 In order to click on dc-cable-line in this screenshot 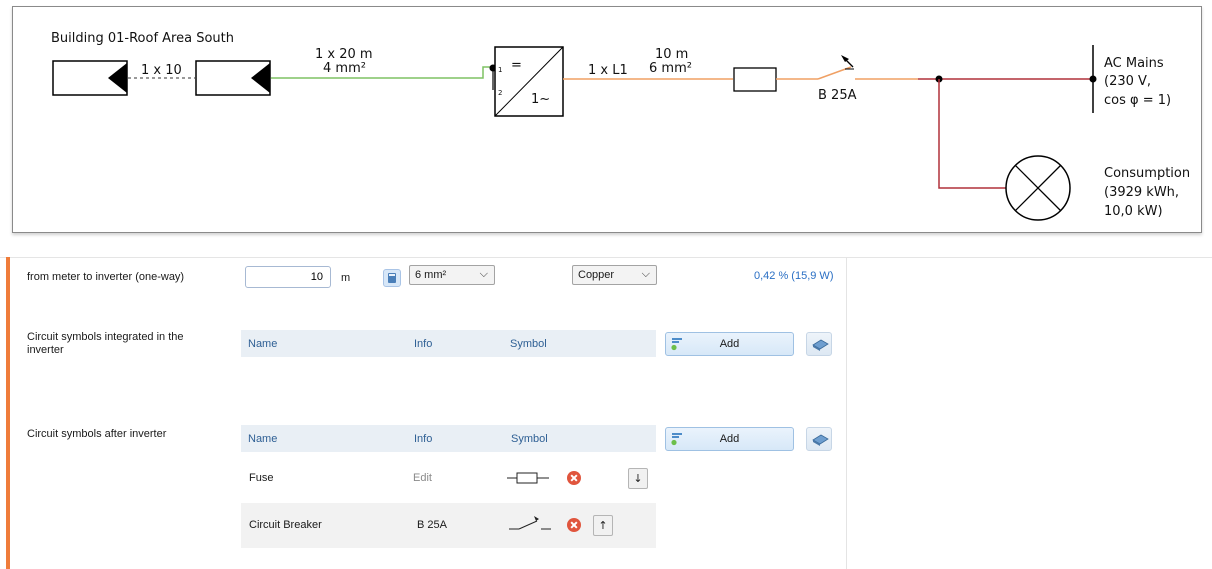, I will do `click(382, 72)`.